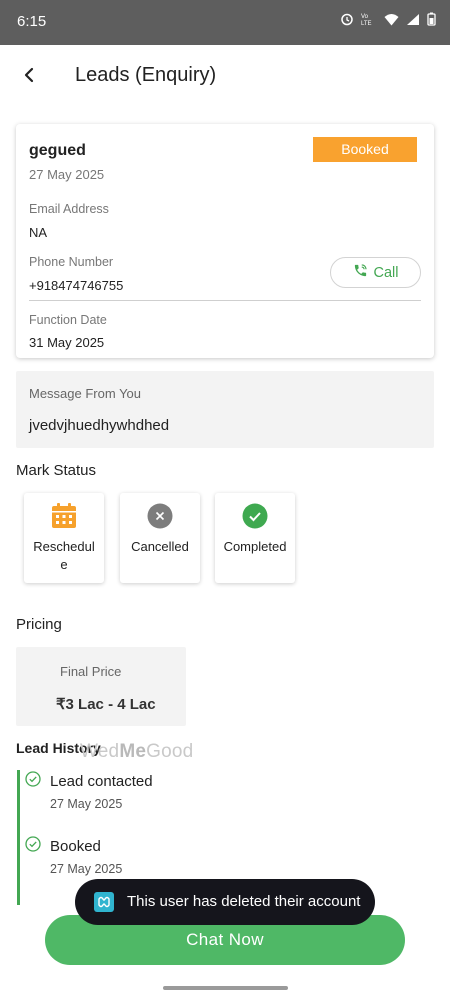 The image size is (450, 1000). Describe the element at coordinates (160, 516) in the screenshot. I see `cancel-icon` at that location.